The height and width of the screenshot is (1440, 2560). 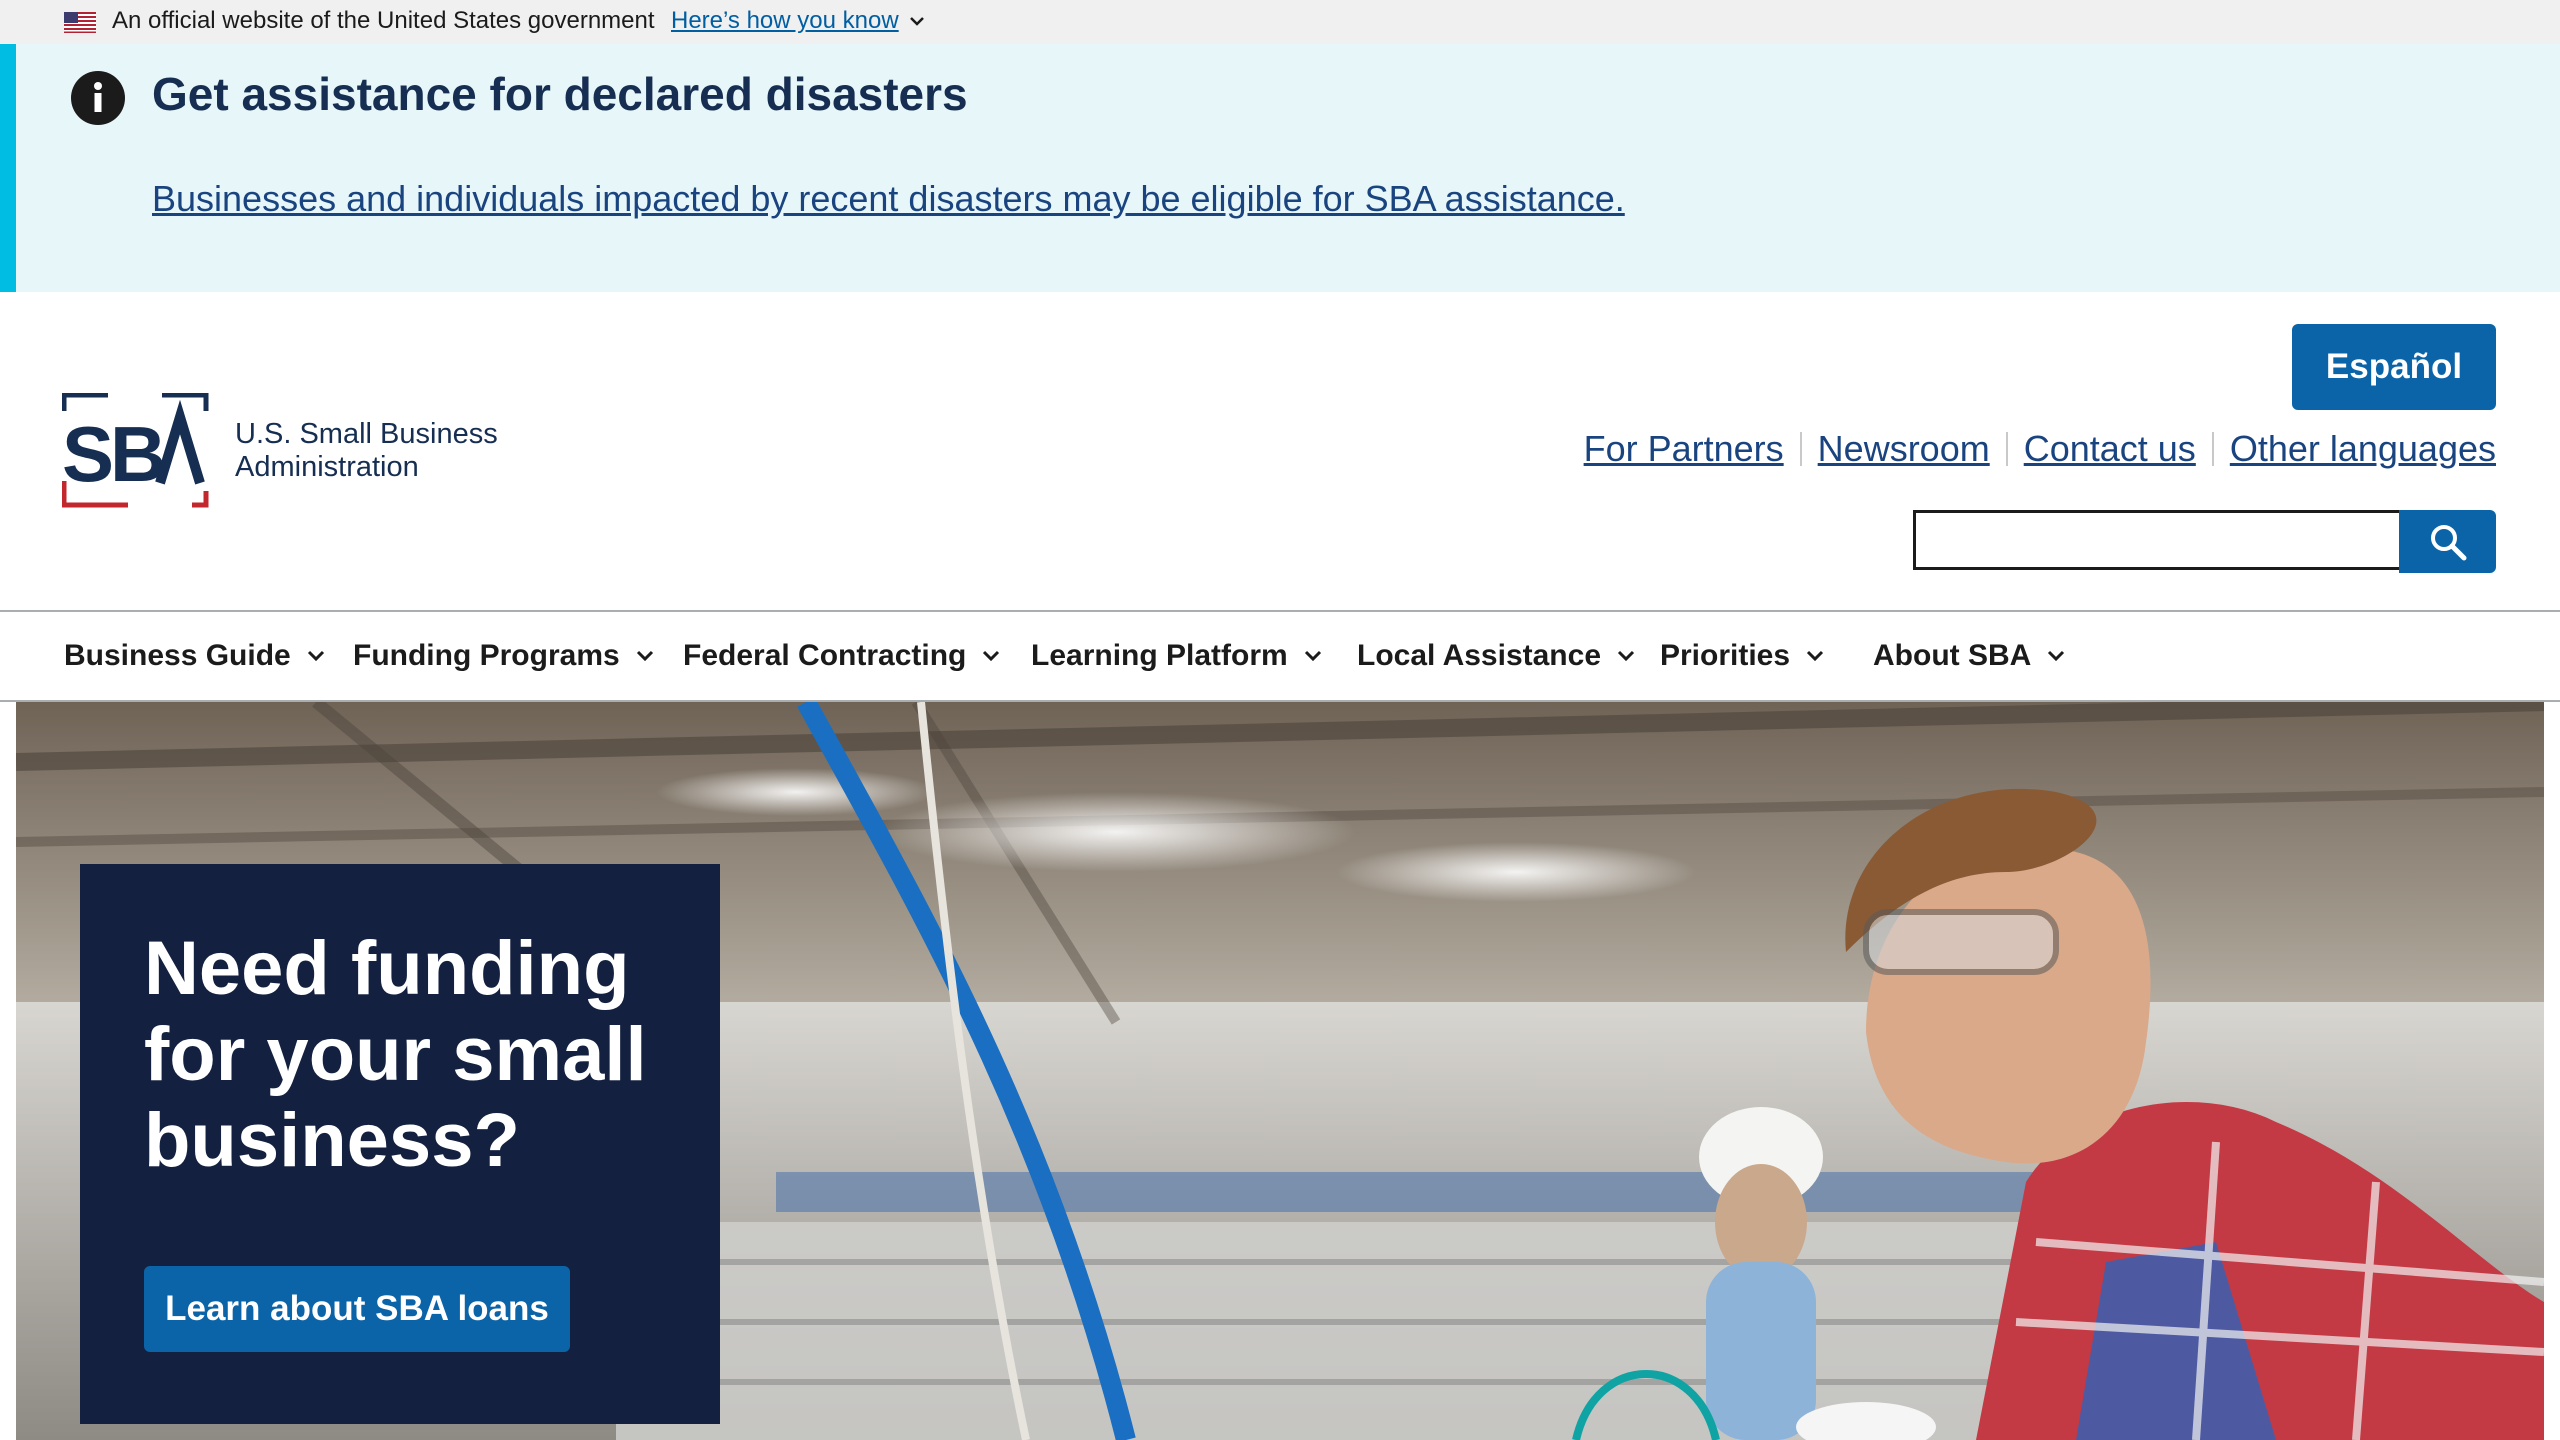 What do you see at coordinates (138, 454) in the screenshot?
I see `svg-text: B` at bounding box center [138, 454].